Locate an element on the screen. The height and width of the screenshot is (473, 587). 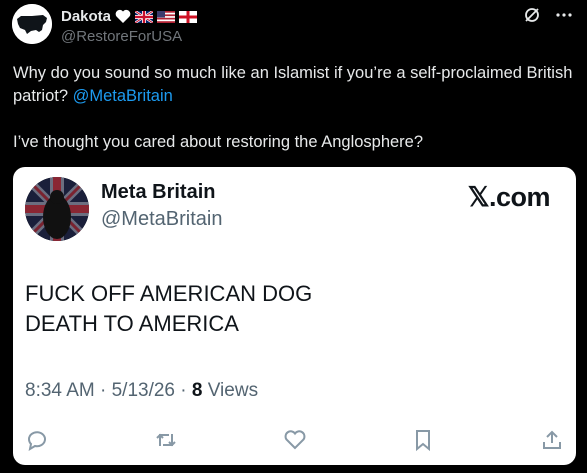
map-usa-icon is located at coordinates (32, 24).